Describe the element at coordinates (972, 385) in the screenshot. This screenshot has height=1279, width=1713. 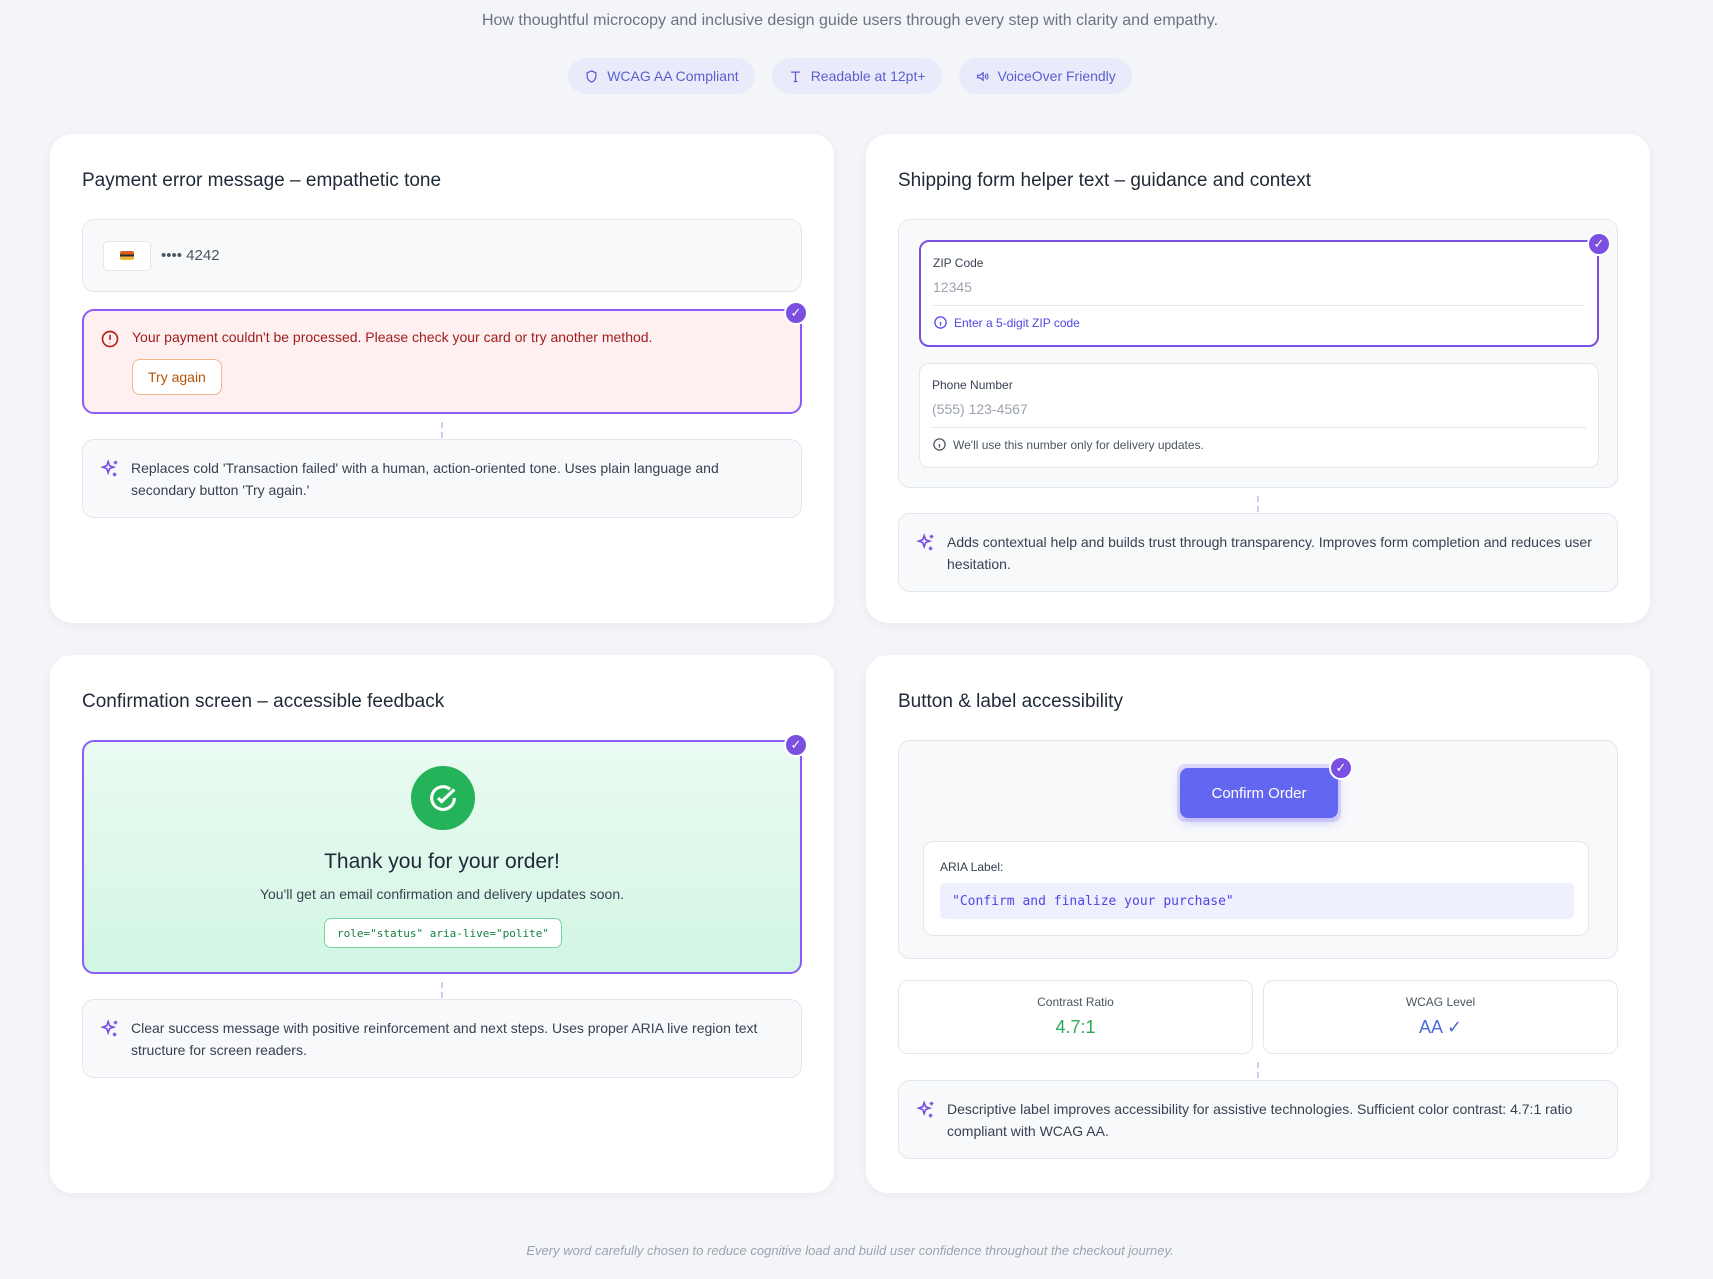
I see `field-label: Phone Number` at that location.